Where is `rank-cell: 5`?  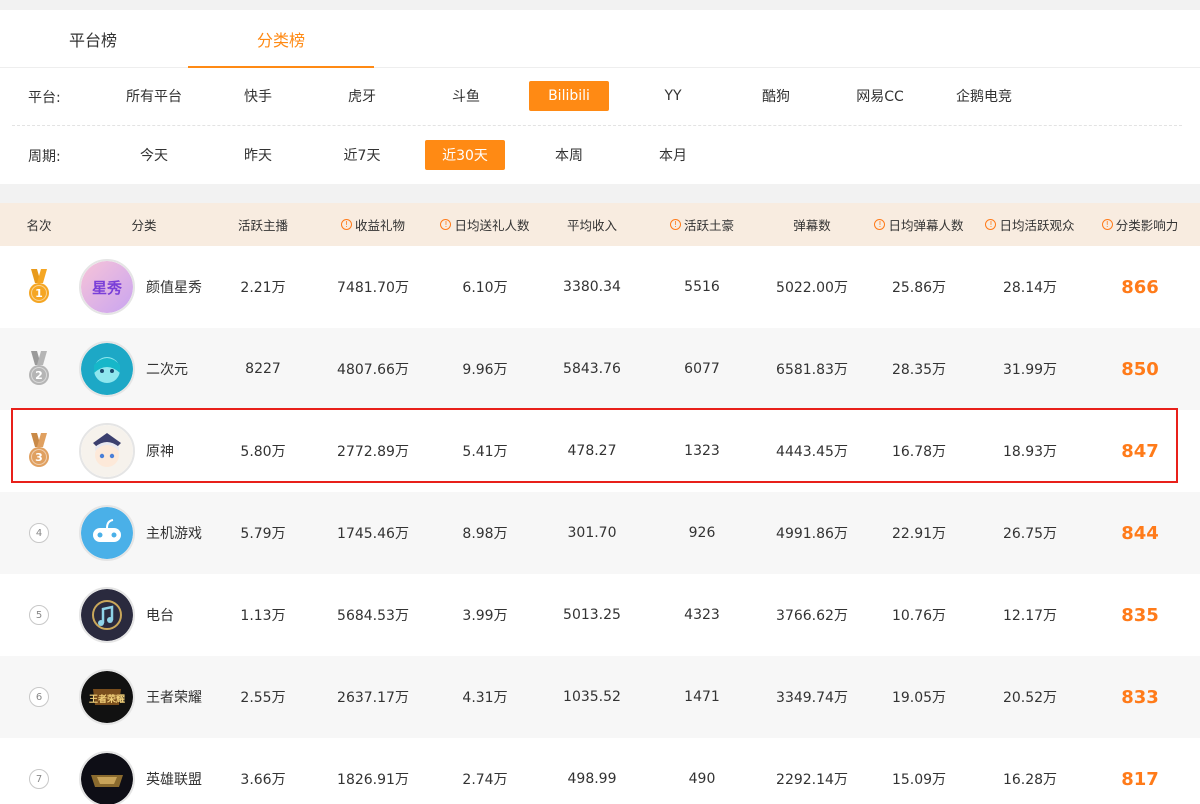
rank-cell: 5 is located at coordinates (39, 615).